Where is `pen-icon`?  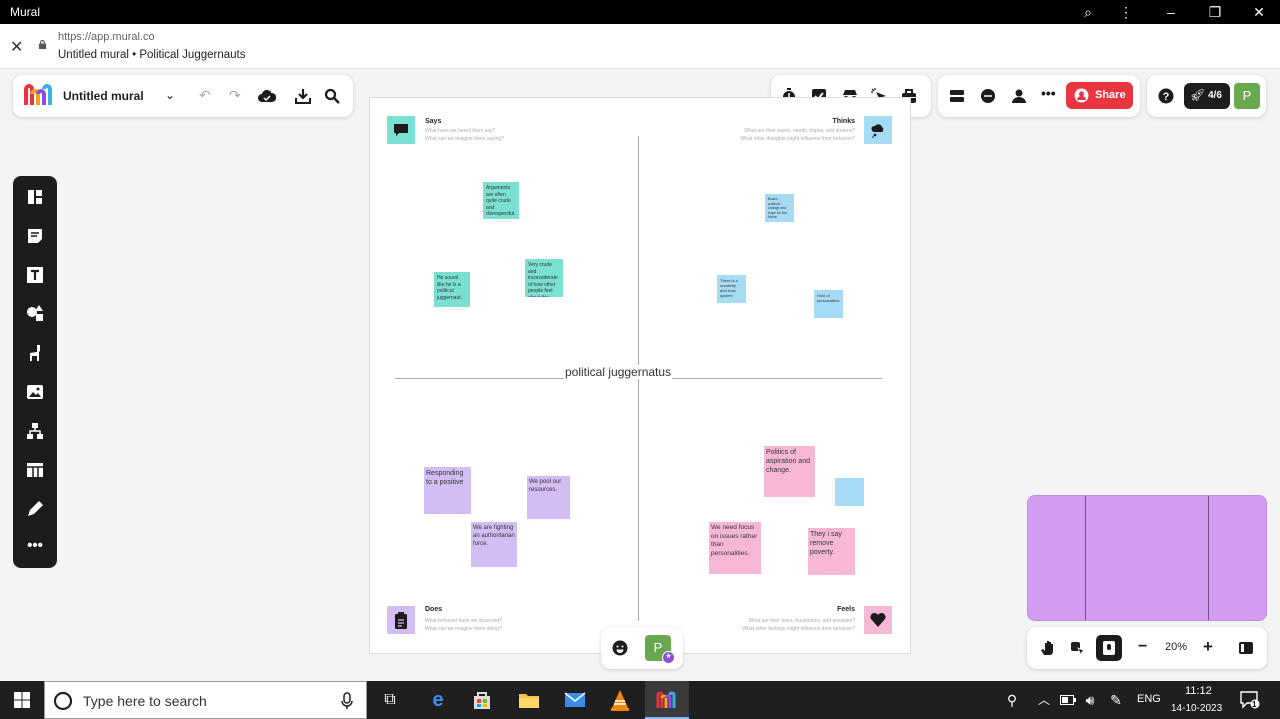
pen-icon is located at coordinates (35, 509).